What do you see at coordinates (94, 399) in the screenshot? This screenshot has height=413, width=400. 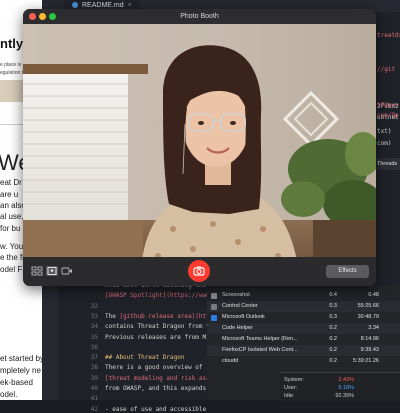 I see `line-number: 41` at bounding box center [94, 399].